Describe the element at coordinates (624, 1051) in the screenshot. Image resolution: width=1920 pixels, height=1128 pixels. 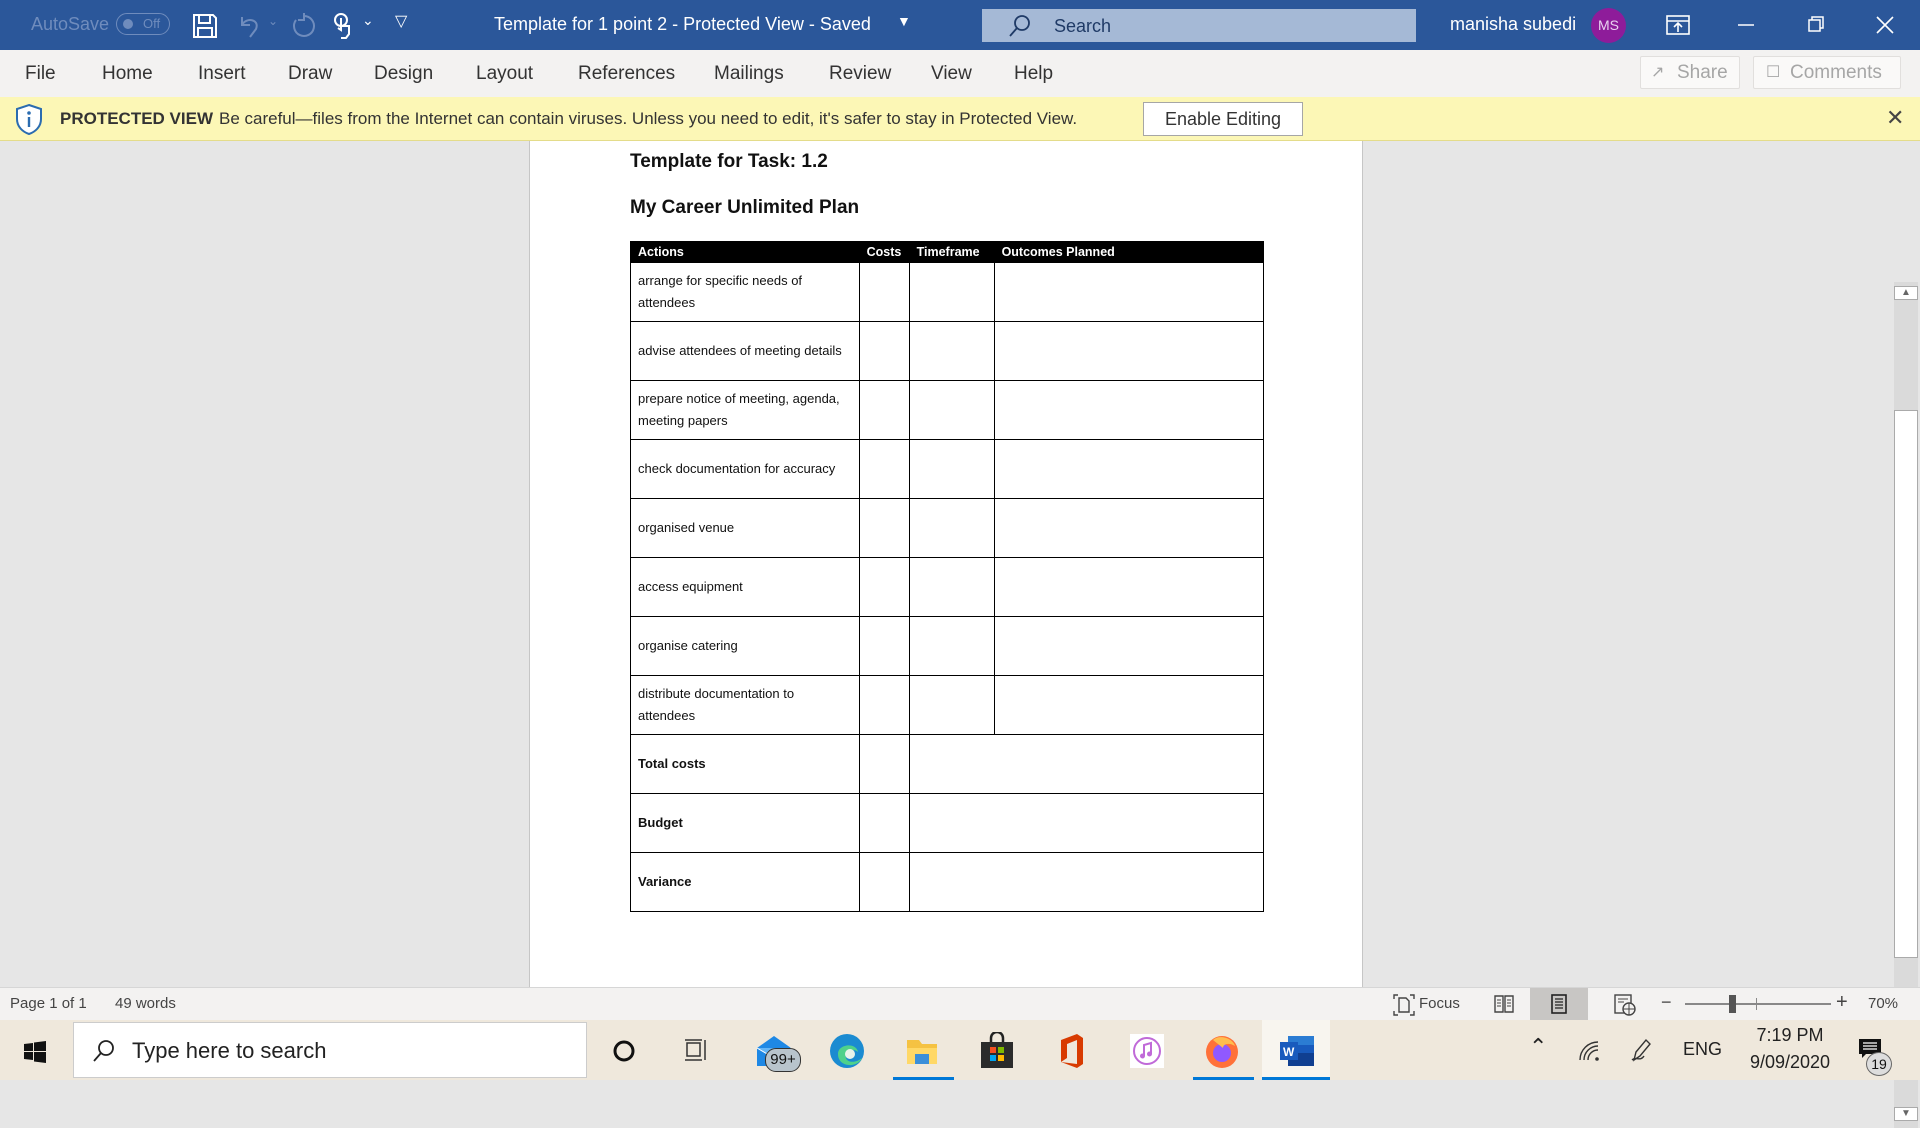
I see `cortana-icon` at that location.